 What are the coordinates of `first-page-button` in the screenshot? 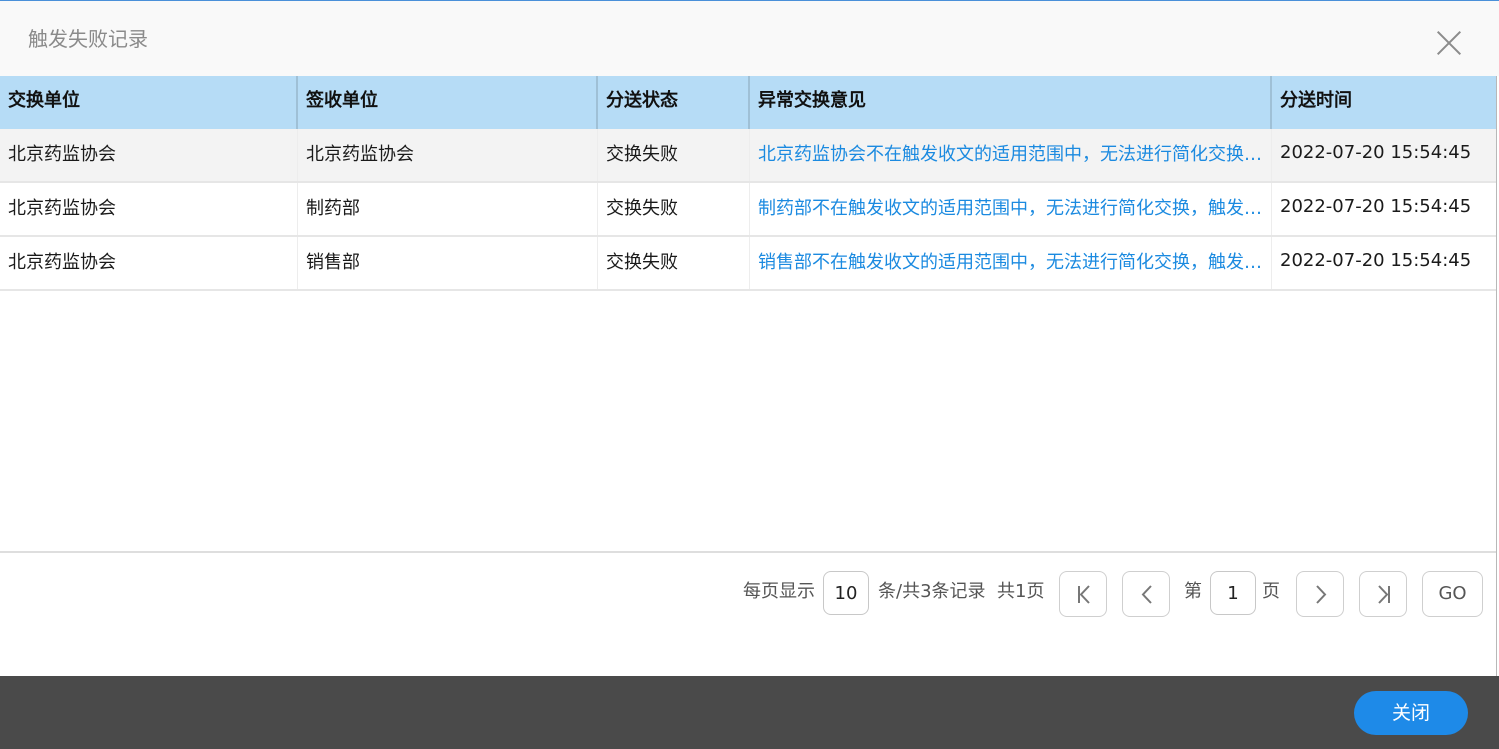 It's located at (1083, 594).